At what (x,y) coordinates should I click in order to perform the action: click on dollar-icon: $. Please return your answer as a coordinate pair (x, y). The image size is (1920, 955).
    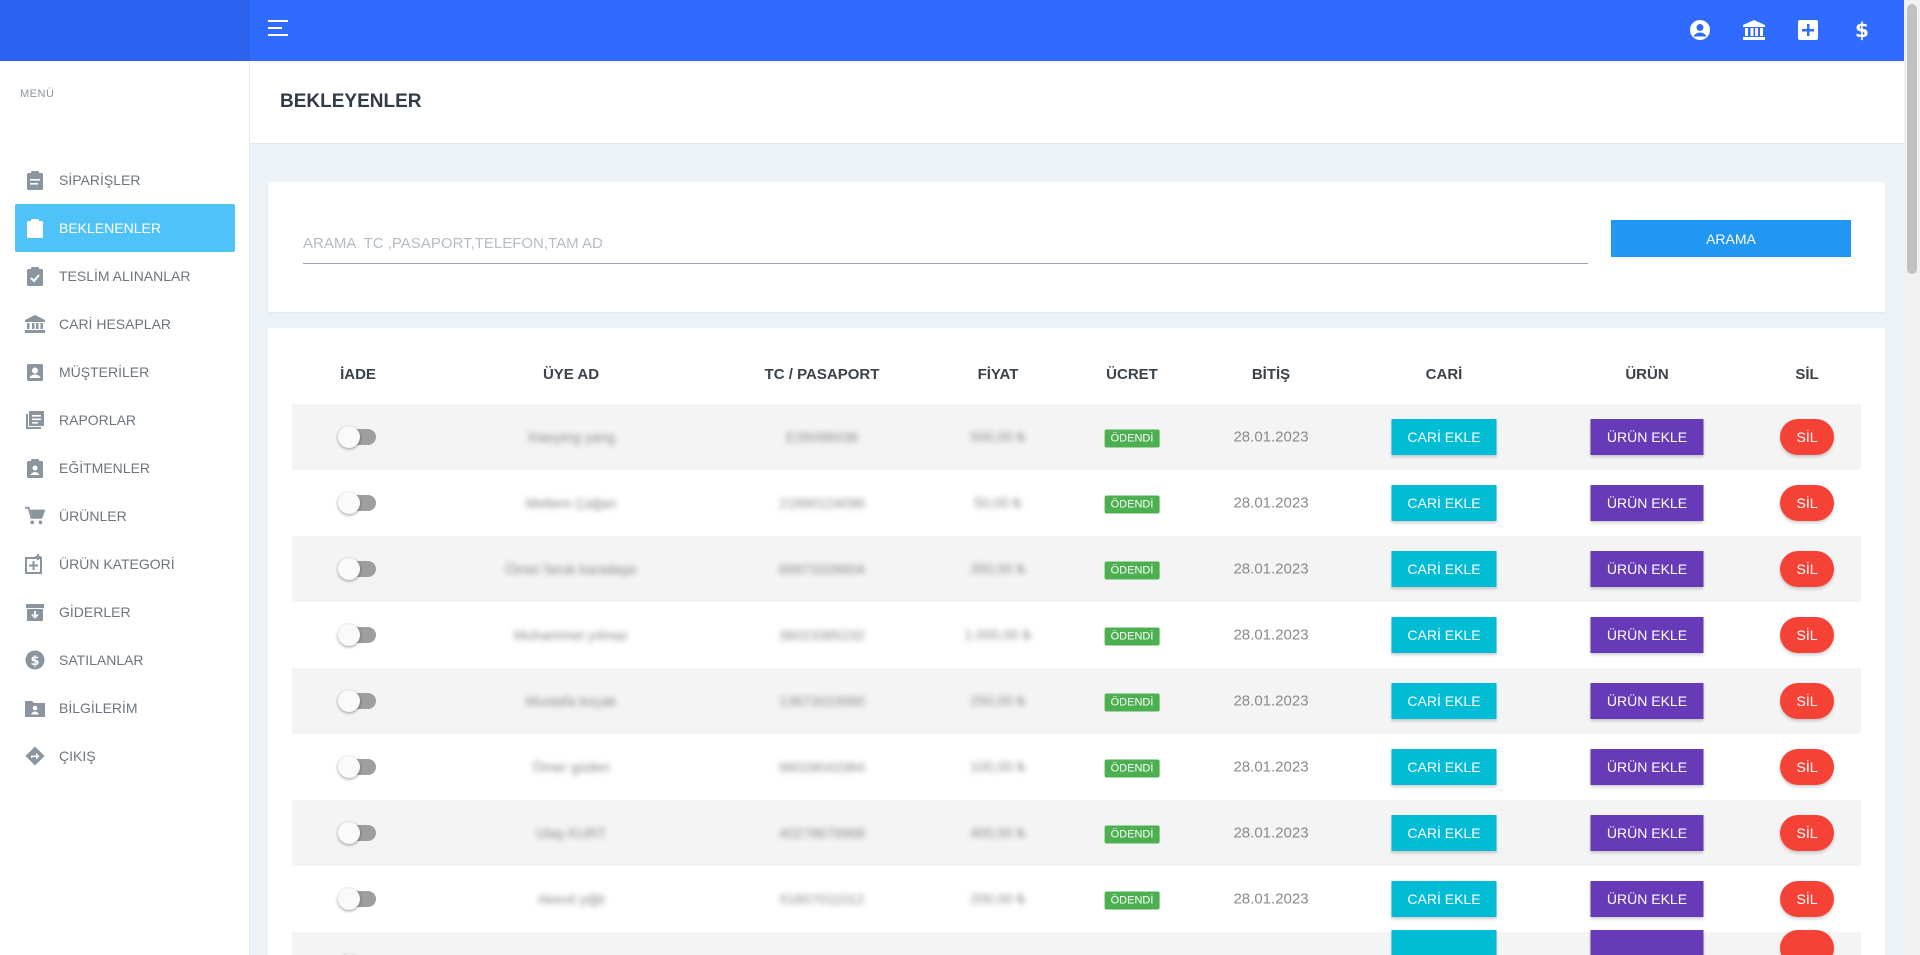
    Looking at the image, I should click on (1862, 30).